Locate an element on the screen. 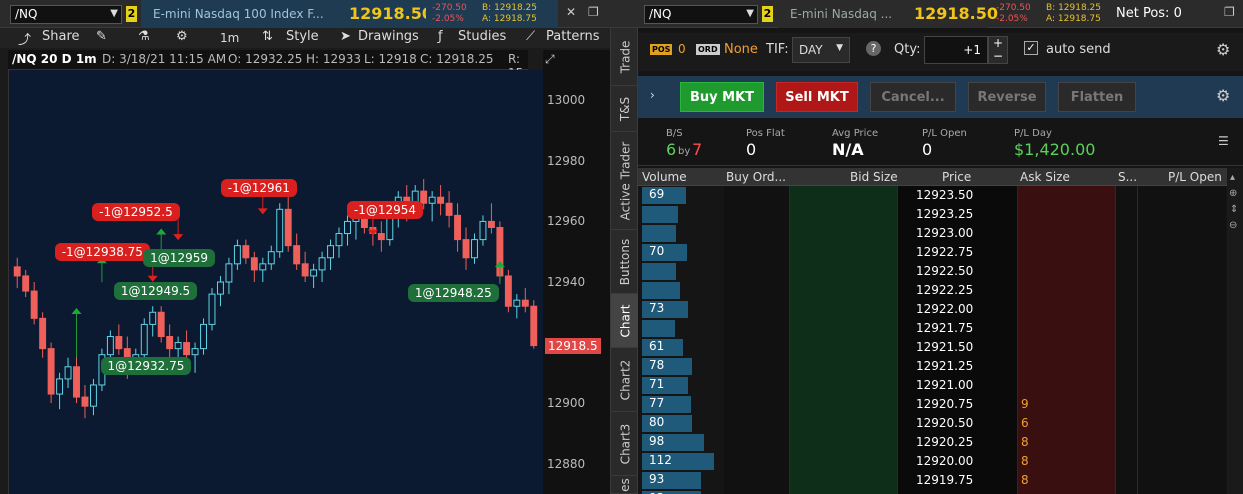  tab-active-trader: Active Trader is located at coordinates (625, 181).